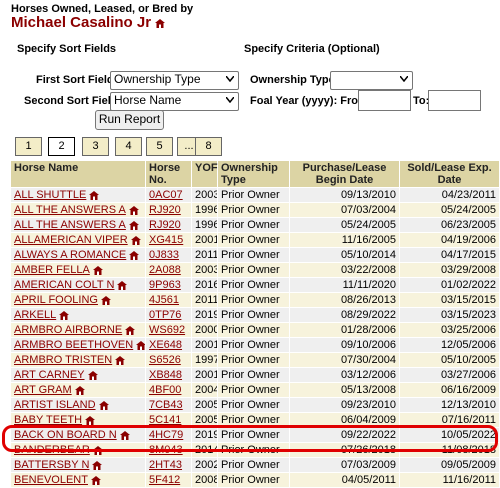 The height and width of the screenshot is (488, 500). I want to click on horse-no-cell: 0AC07, so click(168, 195).